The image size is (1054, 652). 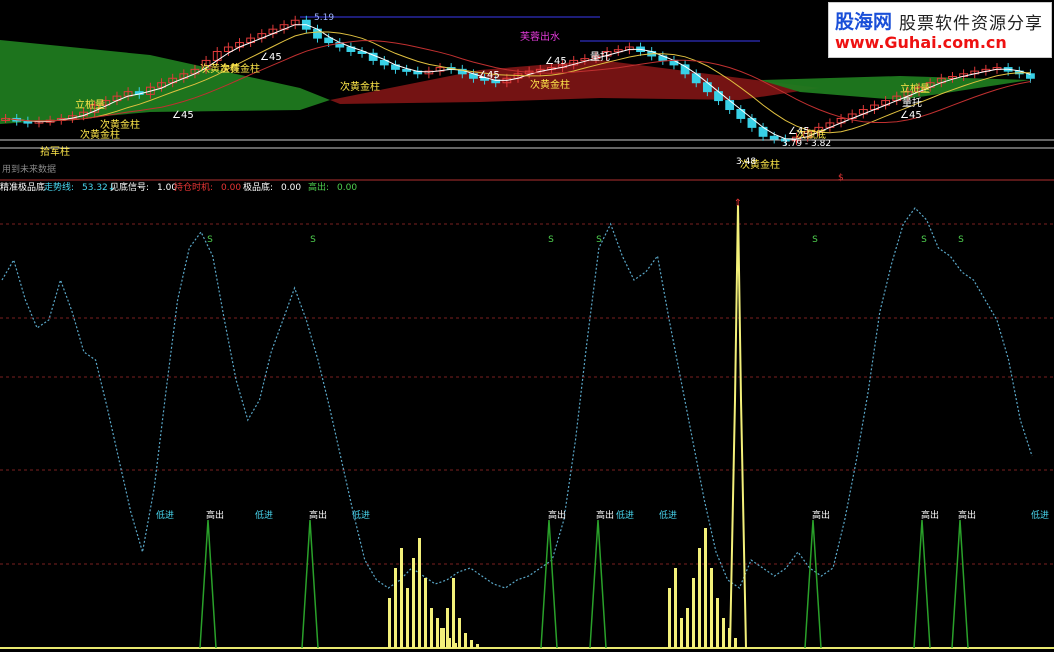 What do you see at coordinates (22, 187) in the screenshot?
I see `indicator-label: 精准极品底` at bounding box center [22, 187].